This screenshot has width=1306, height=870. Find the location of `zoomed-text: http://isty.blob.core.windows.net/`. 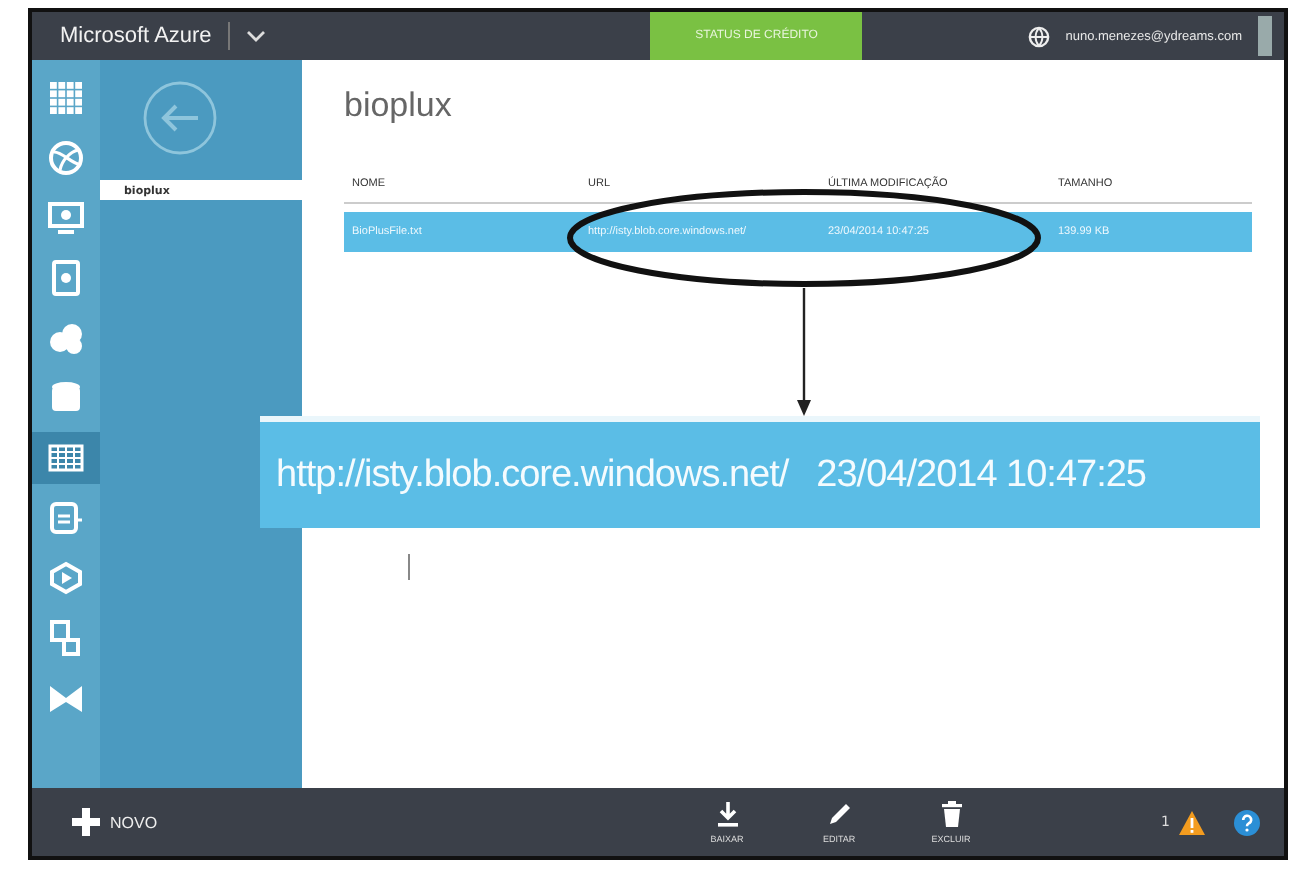

zoomed-text: http://isty.blob.core.windows.net/ is located at coordinates (532, 475).